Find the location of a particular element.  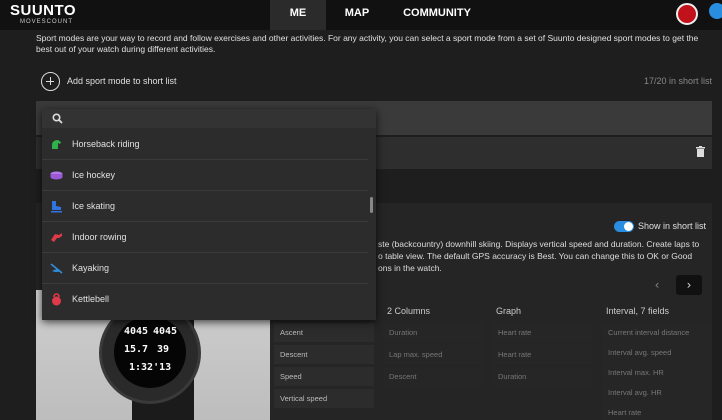

watch-value-top-right: 4045 is located at coordinates (165, 331).